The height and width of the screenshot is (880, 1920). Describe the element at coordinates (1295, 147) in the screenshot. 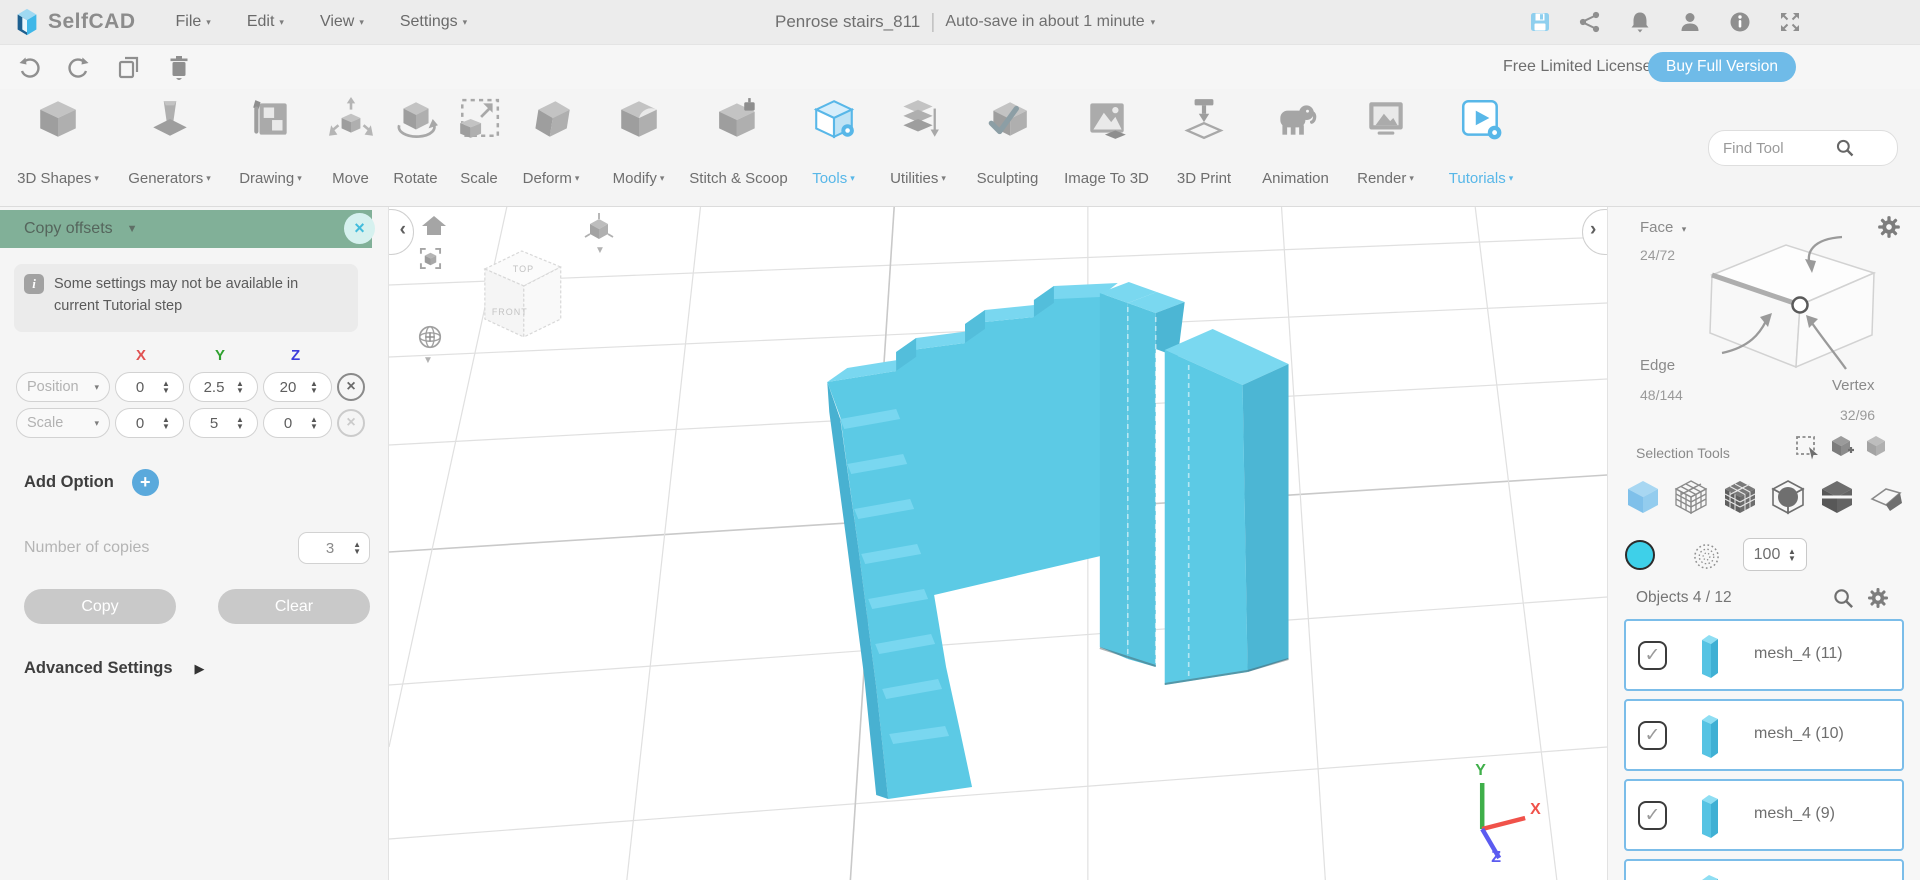

I see `toolbar-item-animation: Animation` at that location.